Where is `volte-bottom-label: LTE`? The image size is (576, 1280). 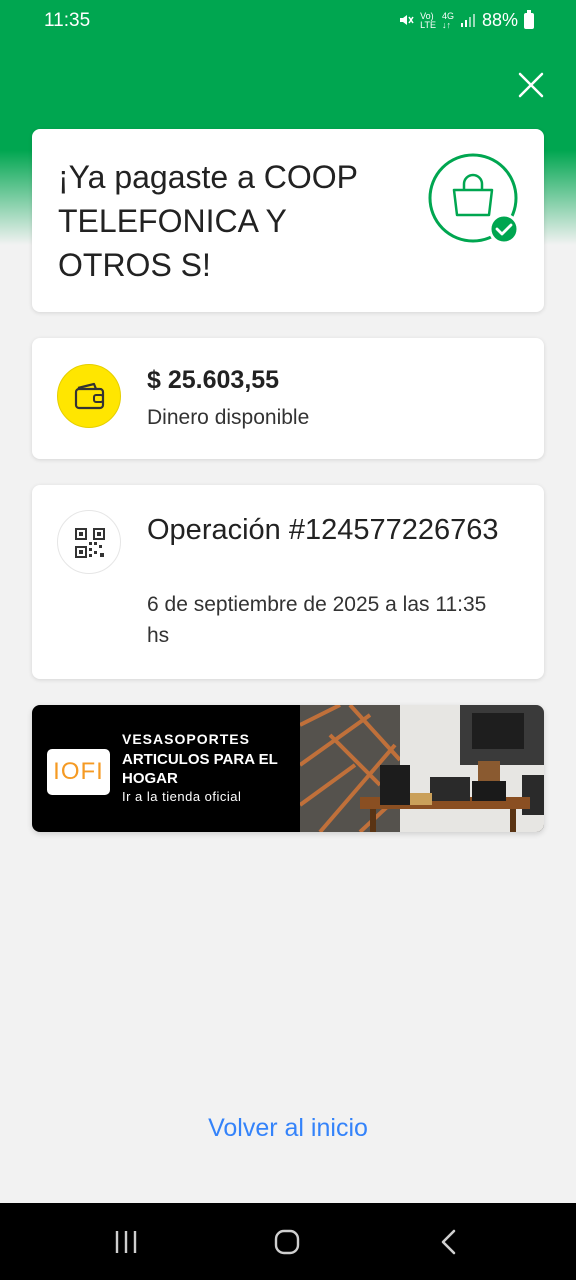 volte-bottom-label: LTE is located at coordinates (428, 24).